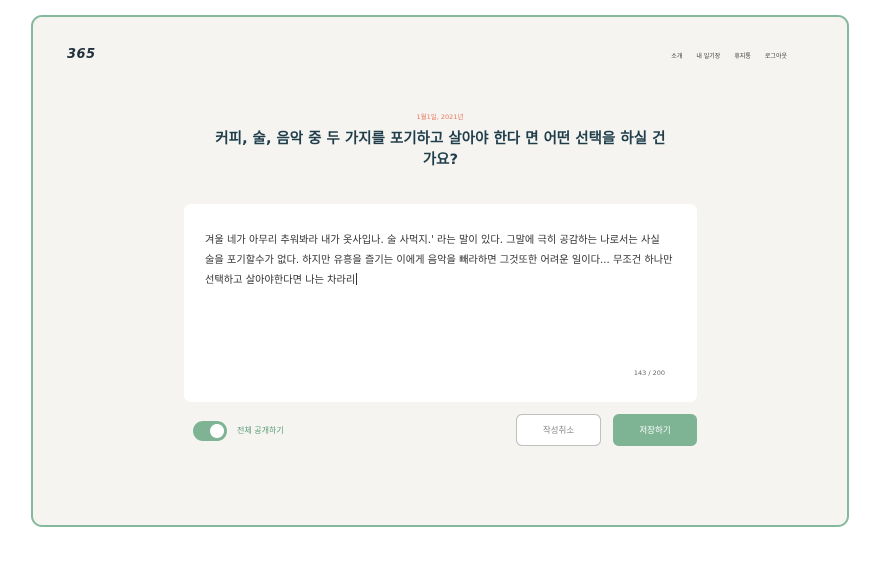  Describe the element at coordinates (440, 117) in the screenshot. I see `entry-date: 1월1일, 2021년` at that location.